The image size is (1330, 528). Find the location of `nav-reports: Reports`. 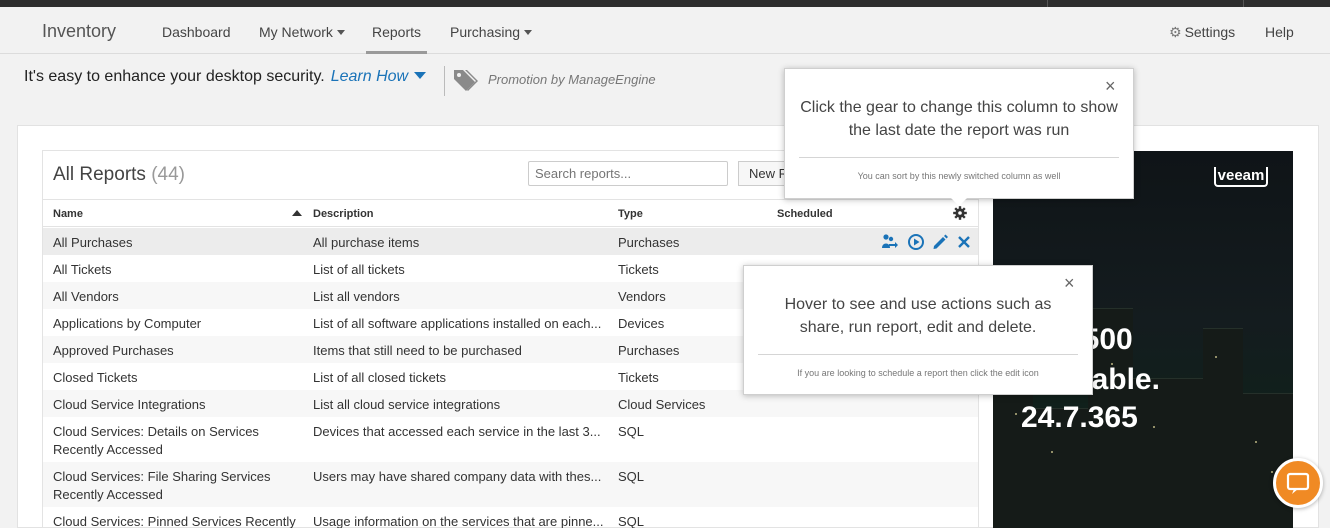

nav-reports: Reports is located at coordinates (396, 39).